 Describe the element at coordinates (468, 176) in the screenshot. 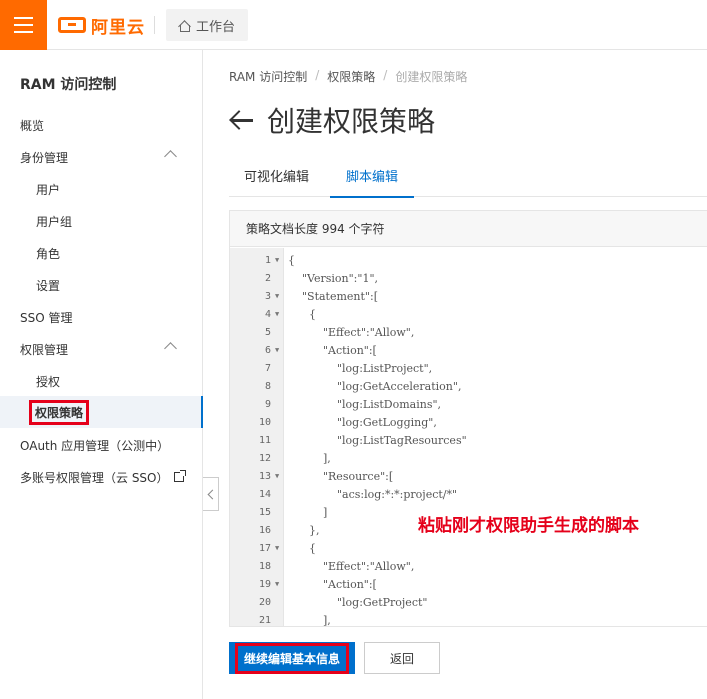

I see `editor-tabs: 可视化编辑 脚本编辑` at that location.